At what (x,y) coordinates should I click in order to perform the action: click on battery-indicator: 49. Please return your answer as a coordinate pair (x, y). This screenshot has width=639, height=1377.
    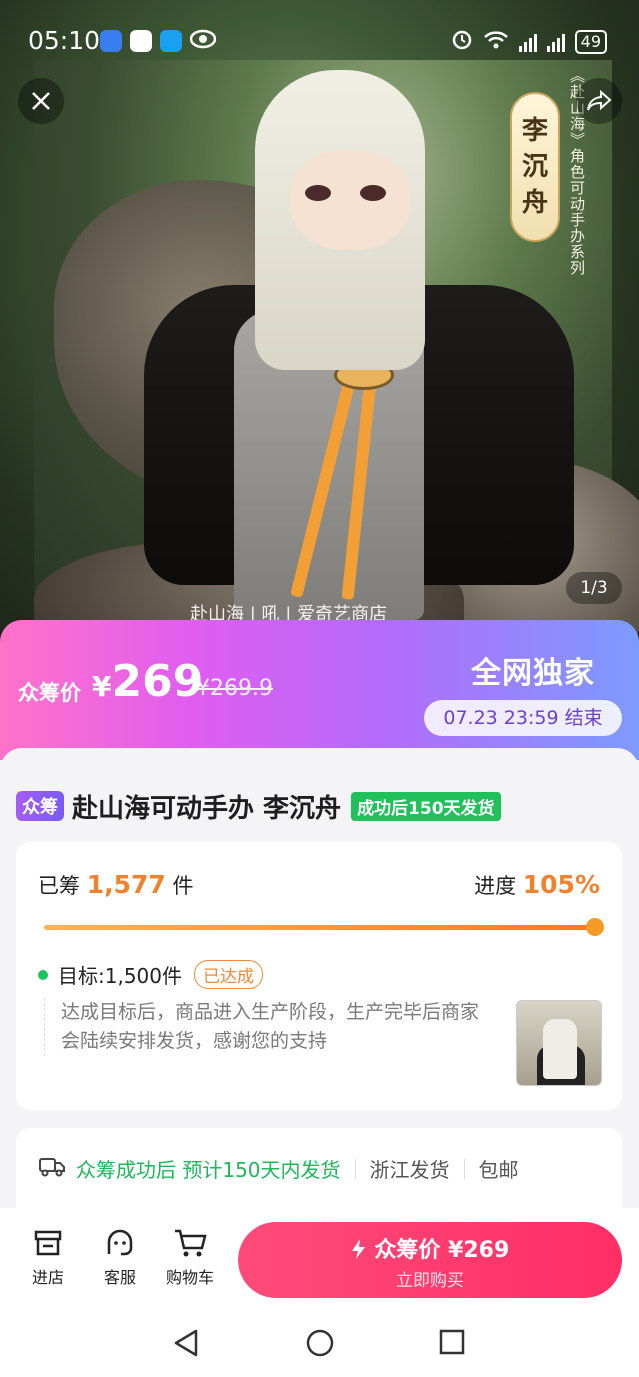
    Looking at the image, I should click on (590, 42).